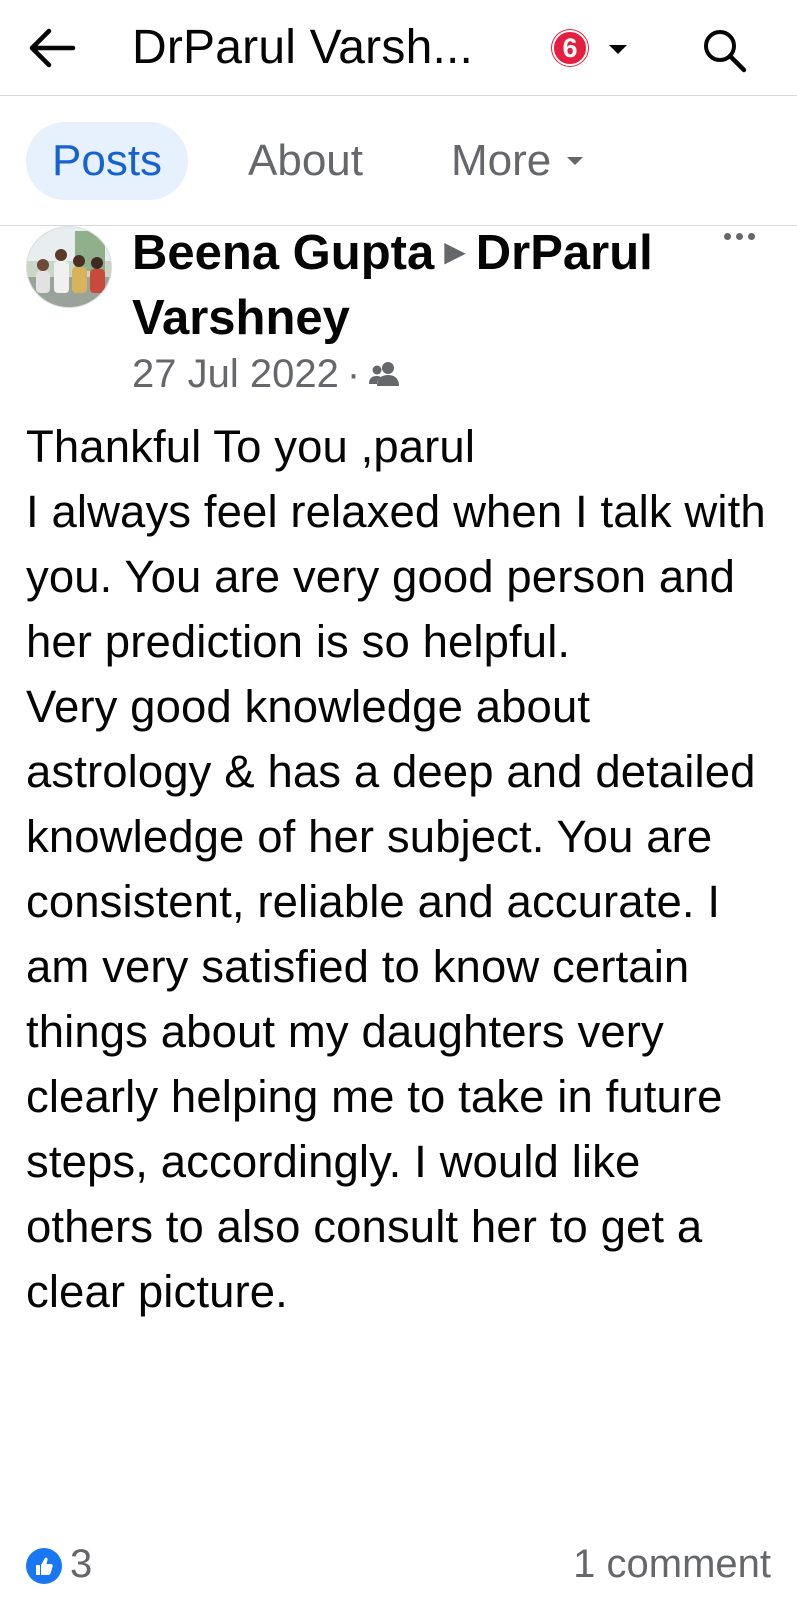  I want to click on post-date: 27 Jul 2022, so click(235, 374).